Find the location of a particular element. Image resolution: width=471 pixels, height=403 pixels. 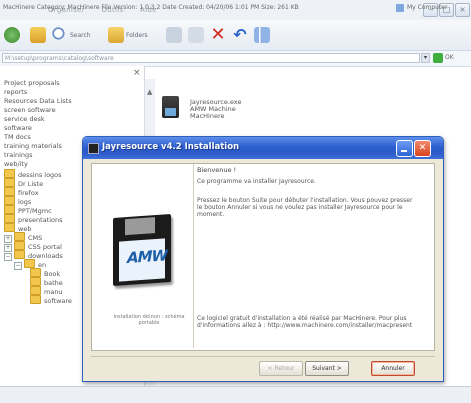

next-button: Suivant > is located at coordinates (327, 368).